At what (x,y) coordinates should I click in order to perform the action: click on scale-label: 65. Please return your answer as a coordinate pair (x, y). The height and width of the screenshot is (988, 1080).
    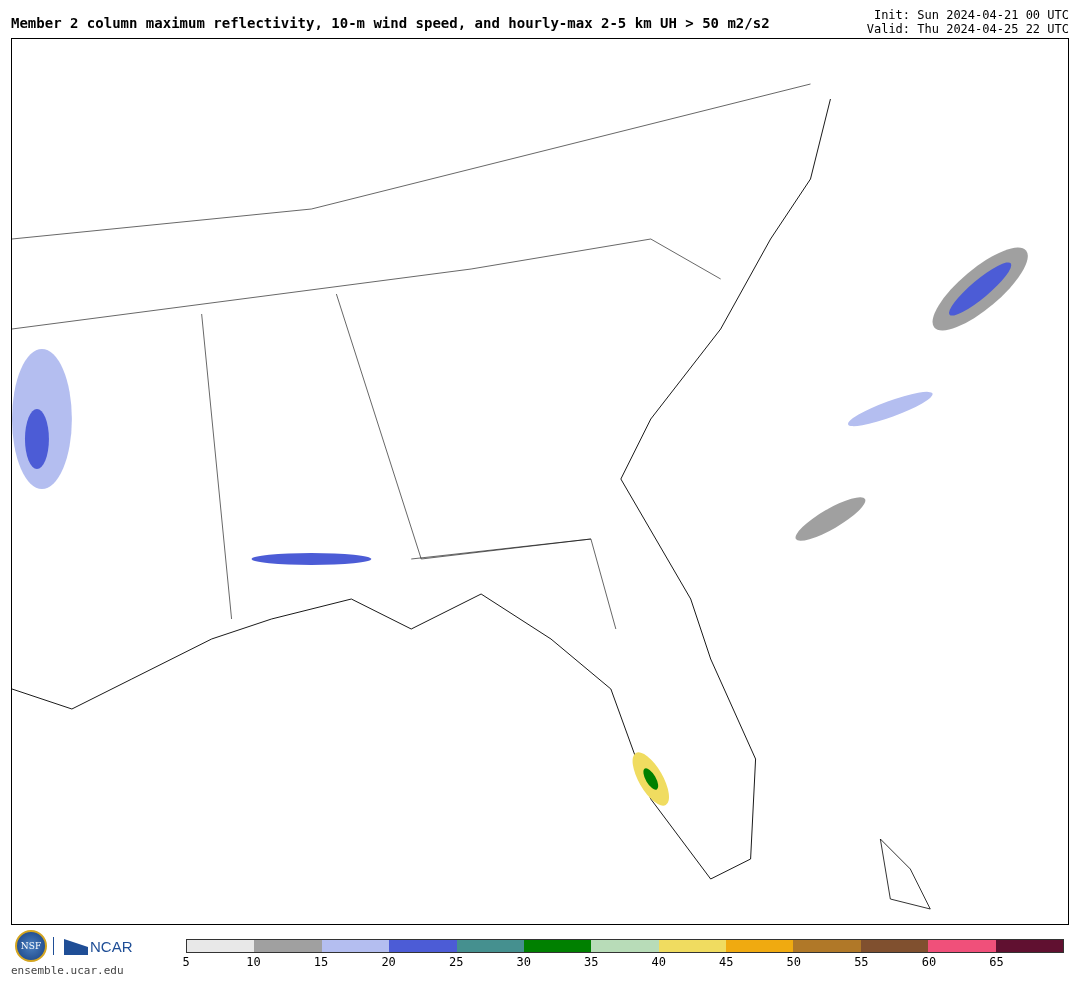
    Looking at the image, I should click on (996, 962).